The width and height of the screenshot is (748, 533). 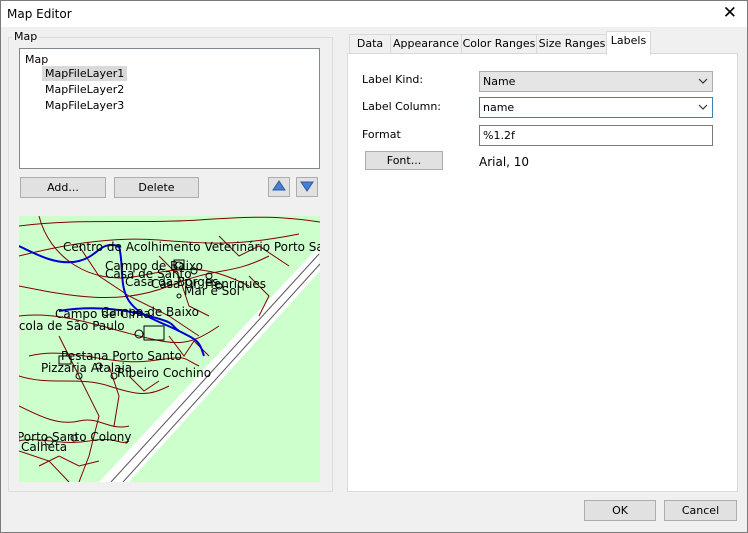 I want to click on format-label: Format, so click(x=381, y=134).